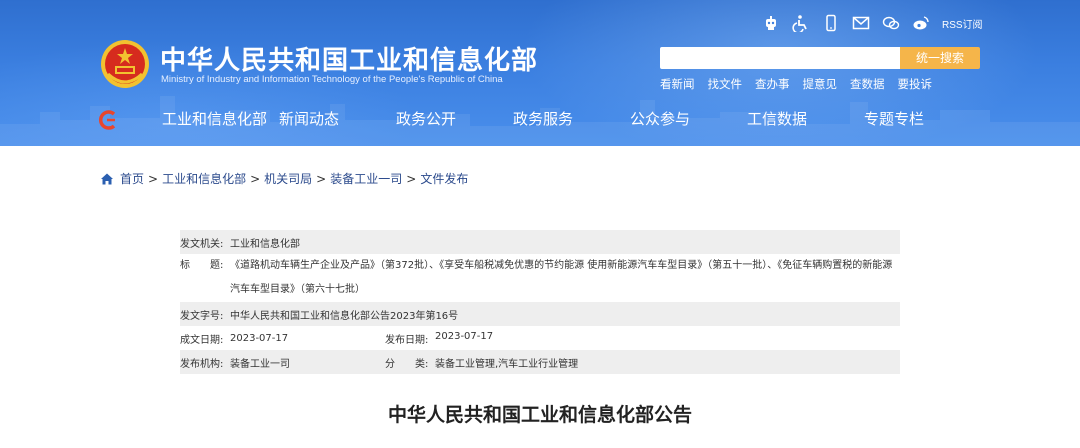 This screenshot has width=1080, height=448. Describe the element at coordinates (325, 118) in the screenshot. I see `nav-item-news: 新闻动态` at that location.